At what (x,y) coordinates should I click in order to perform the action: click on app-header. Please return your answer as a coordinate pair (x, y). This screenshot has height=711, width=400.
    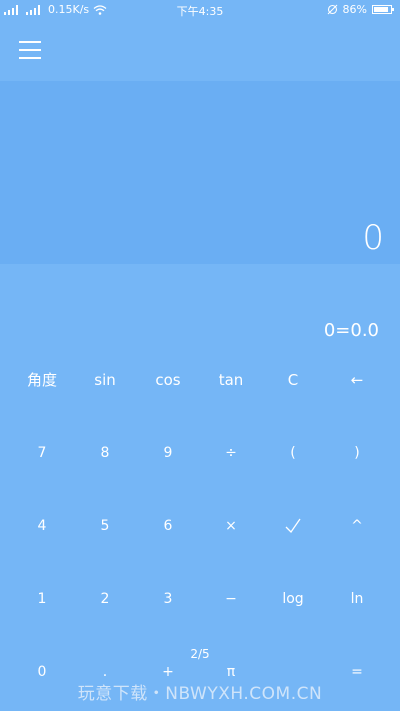
    Looking at the image, I should click on (200, 50).